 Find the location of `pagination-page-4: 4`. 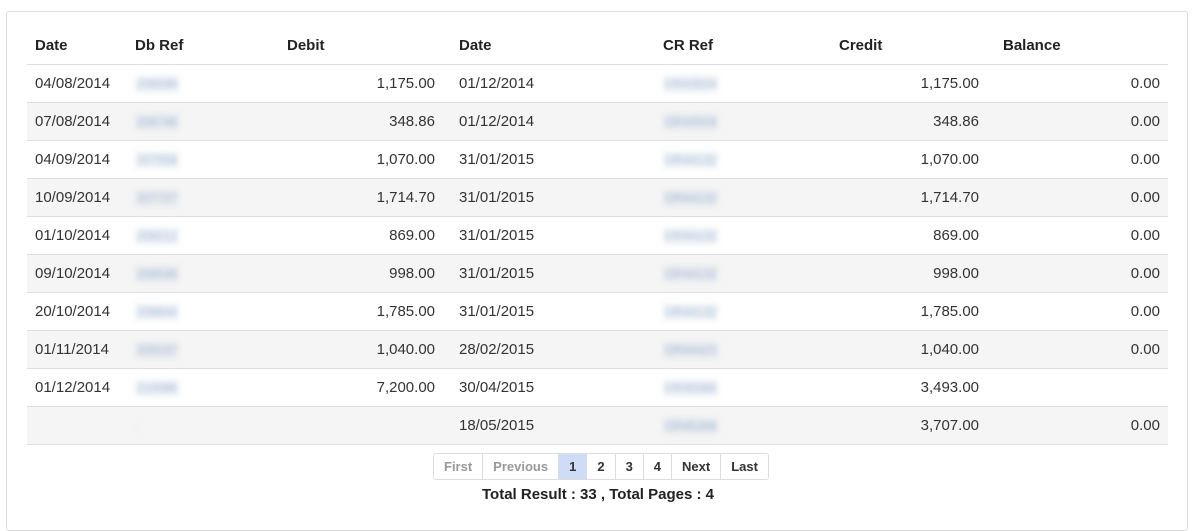

pagination-page-4: 4 is located at coordinates (657, 466).